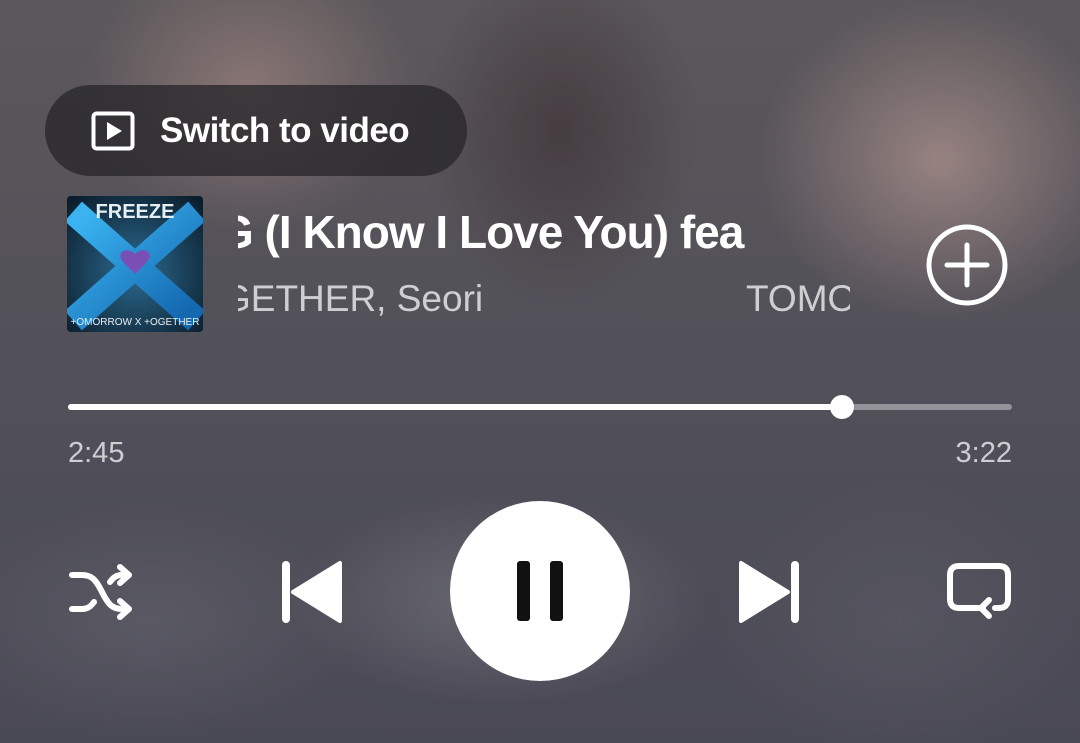  What do you see at coordinates (544, 302) in the screenshot?
I see `track-artist-marquee: GETHER, Seori TOMO` at bounding box center [544, 302].